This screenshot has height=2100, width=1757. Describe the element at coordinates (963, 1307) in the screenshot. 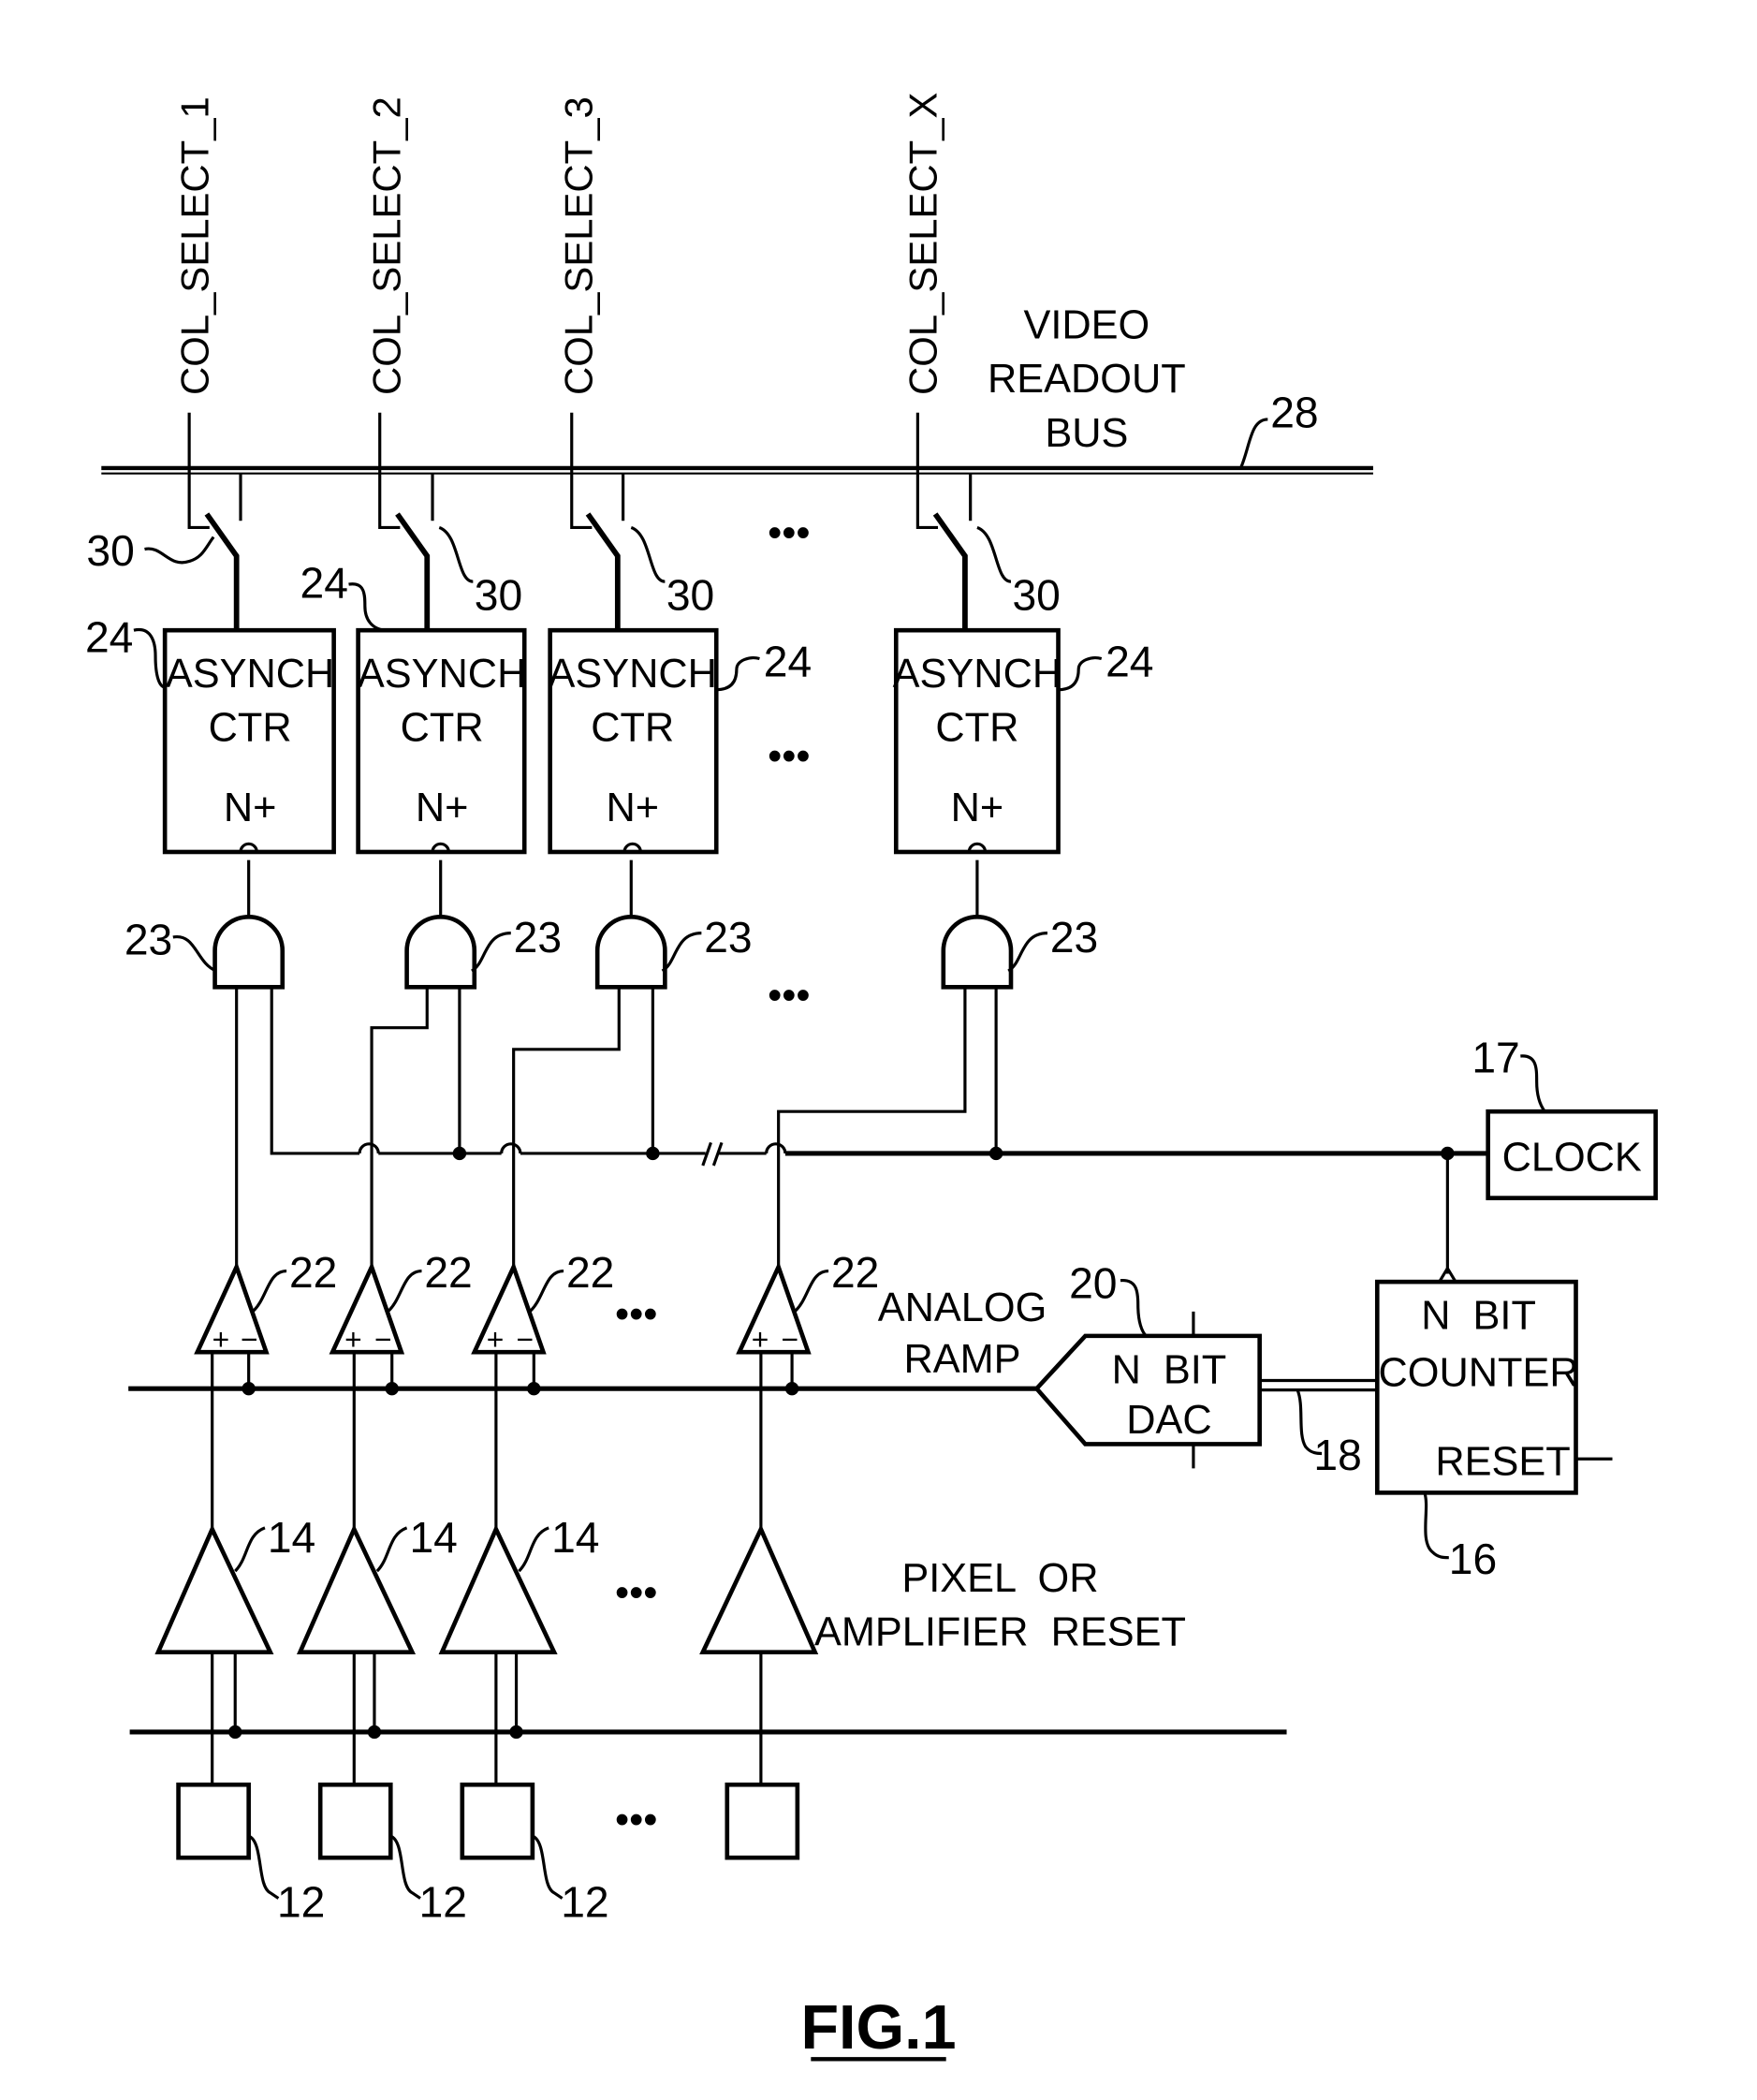

I see `analog-ramp-label-line1: ANALOG` at that location.